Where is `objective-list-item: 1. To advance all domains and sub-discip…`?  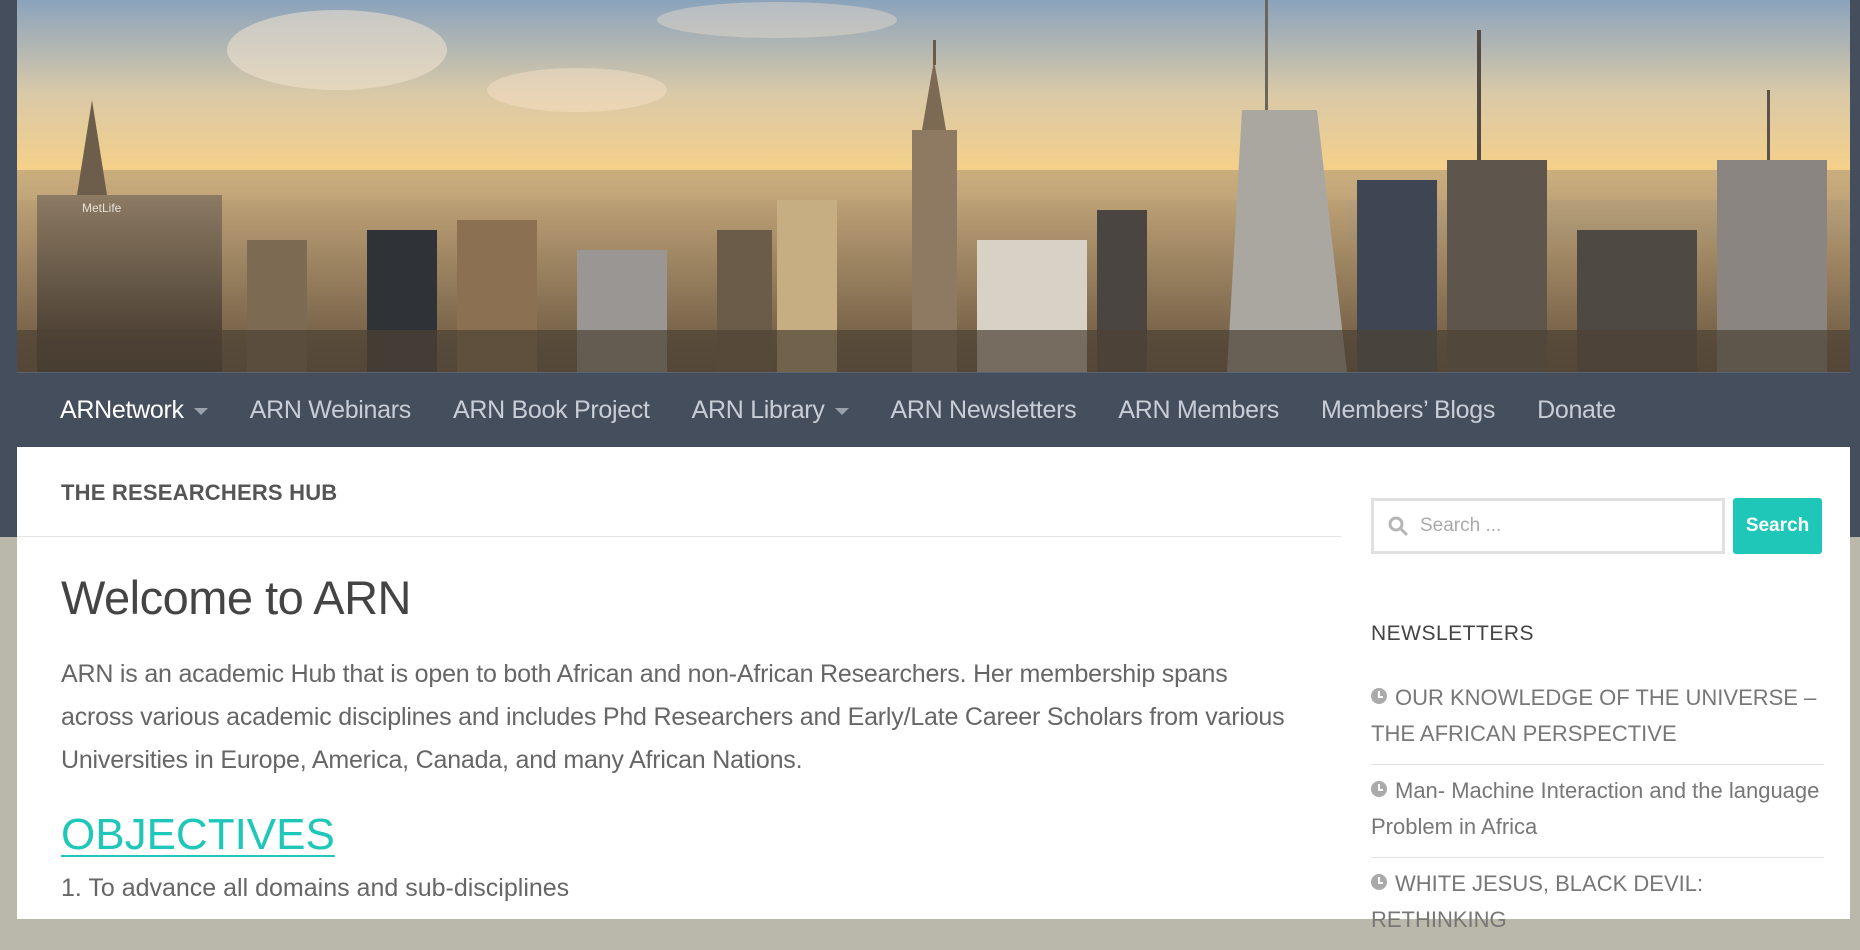 objective-list-item: 1. To advance all domains and sub-discip… is located at coordinates (315, 888).